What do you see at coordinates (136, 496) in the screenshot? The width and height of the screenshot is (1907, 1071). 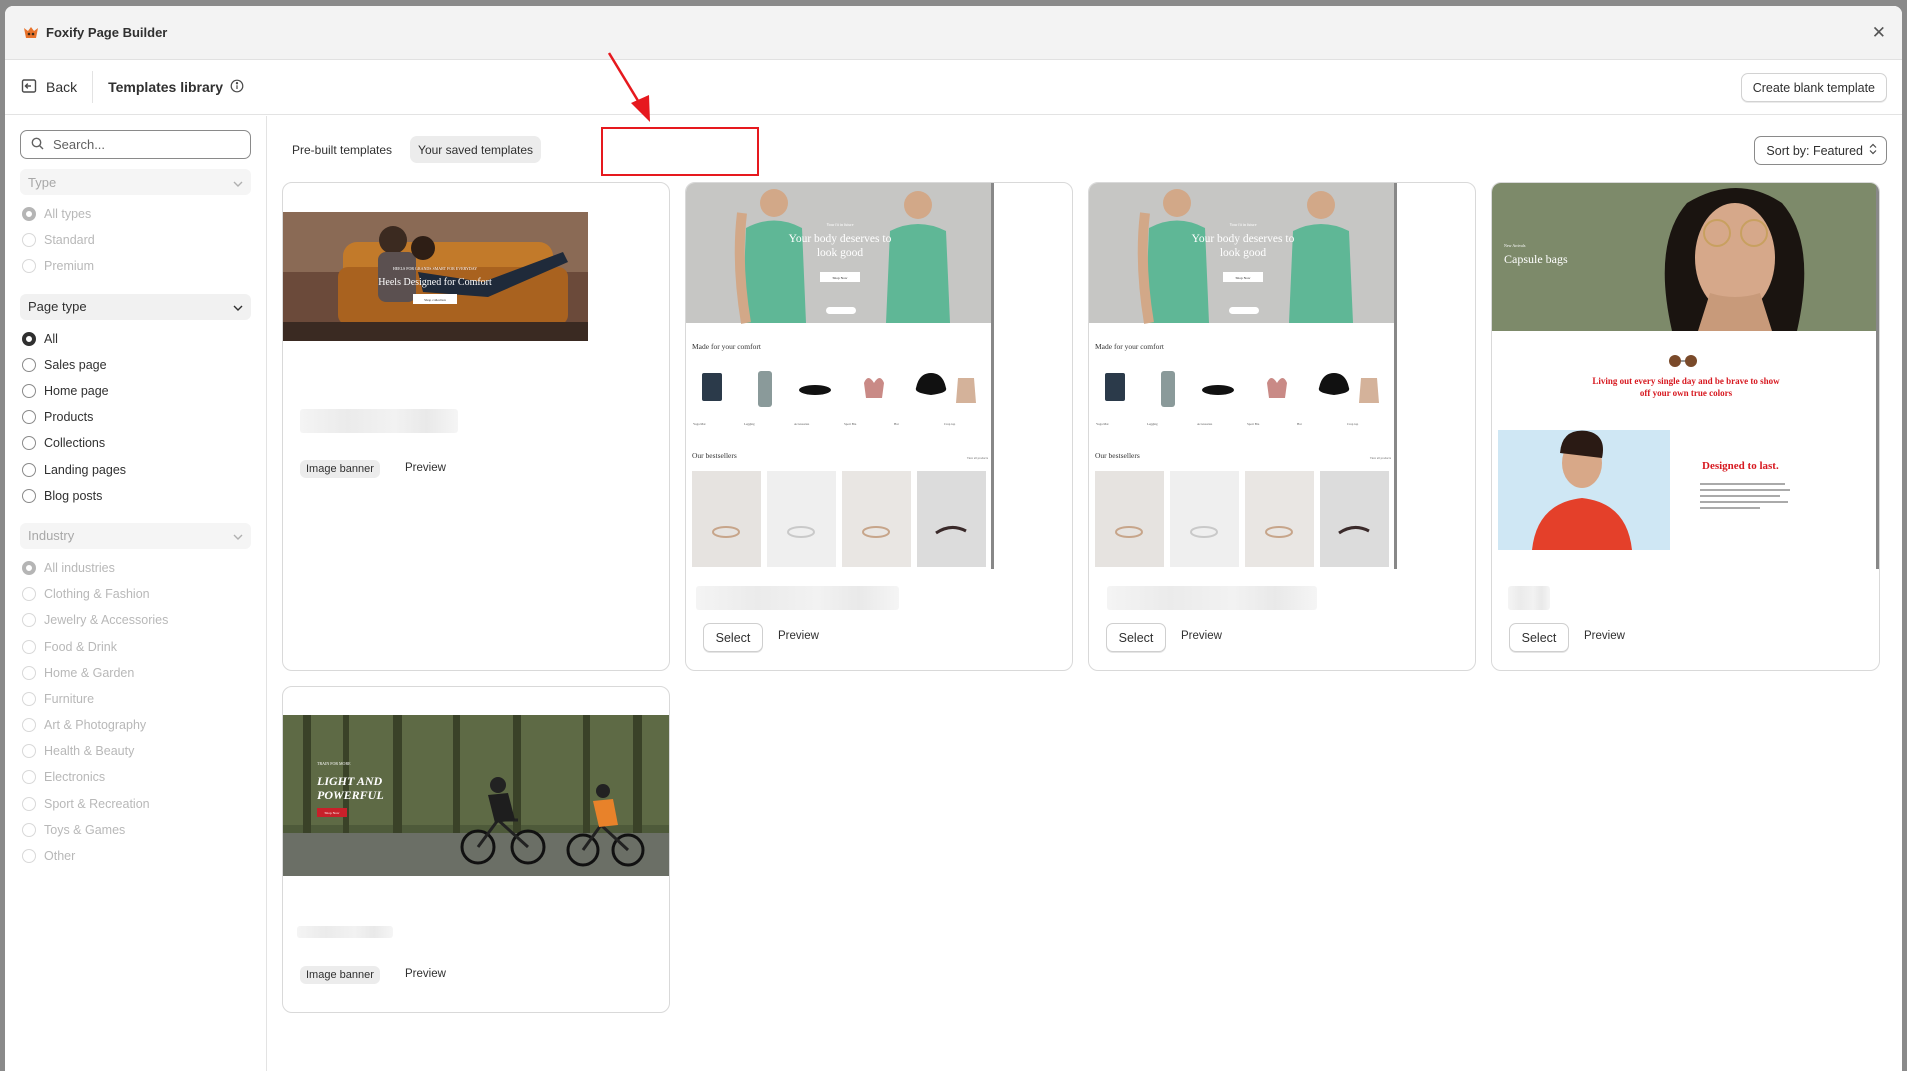 I see `page-type-option-blog: Blog posts` at bounding box center [136, 496].